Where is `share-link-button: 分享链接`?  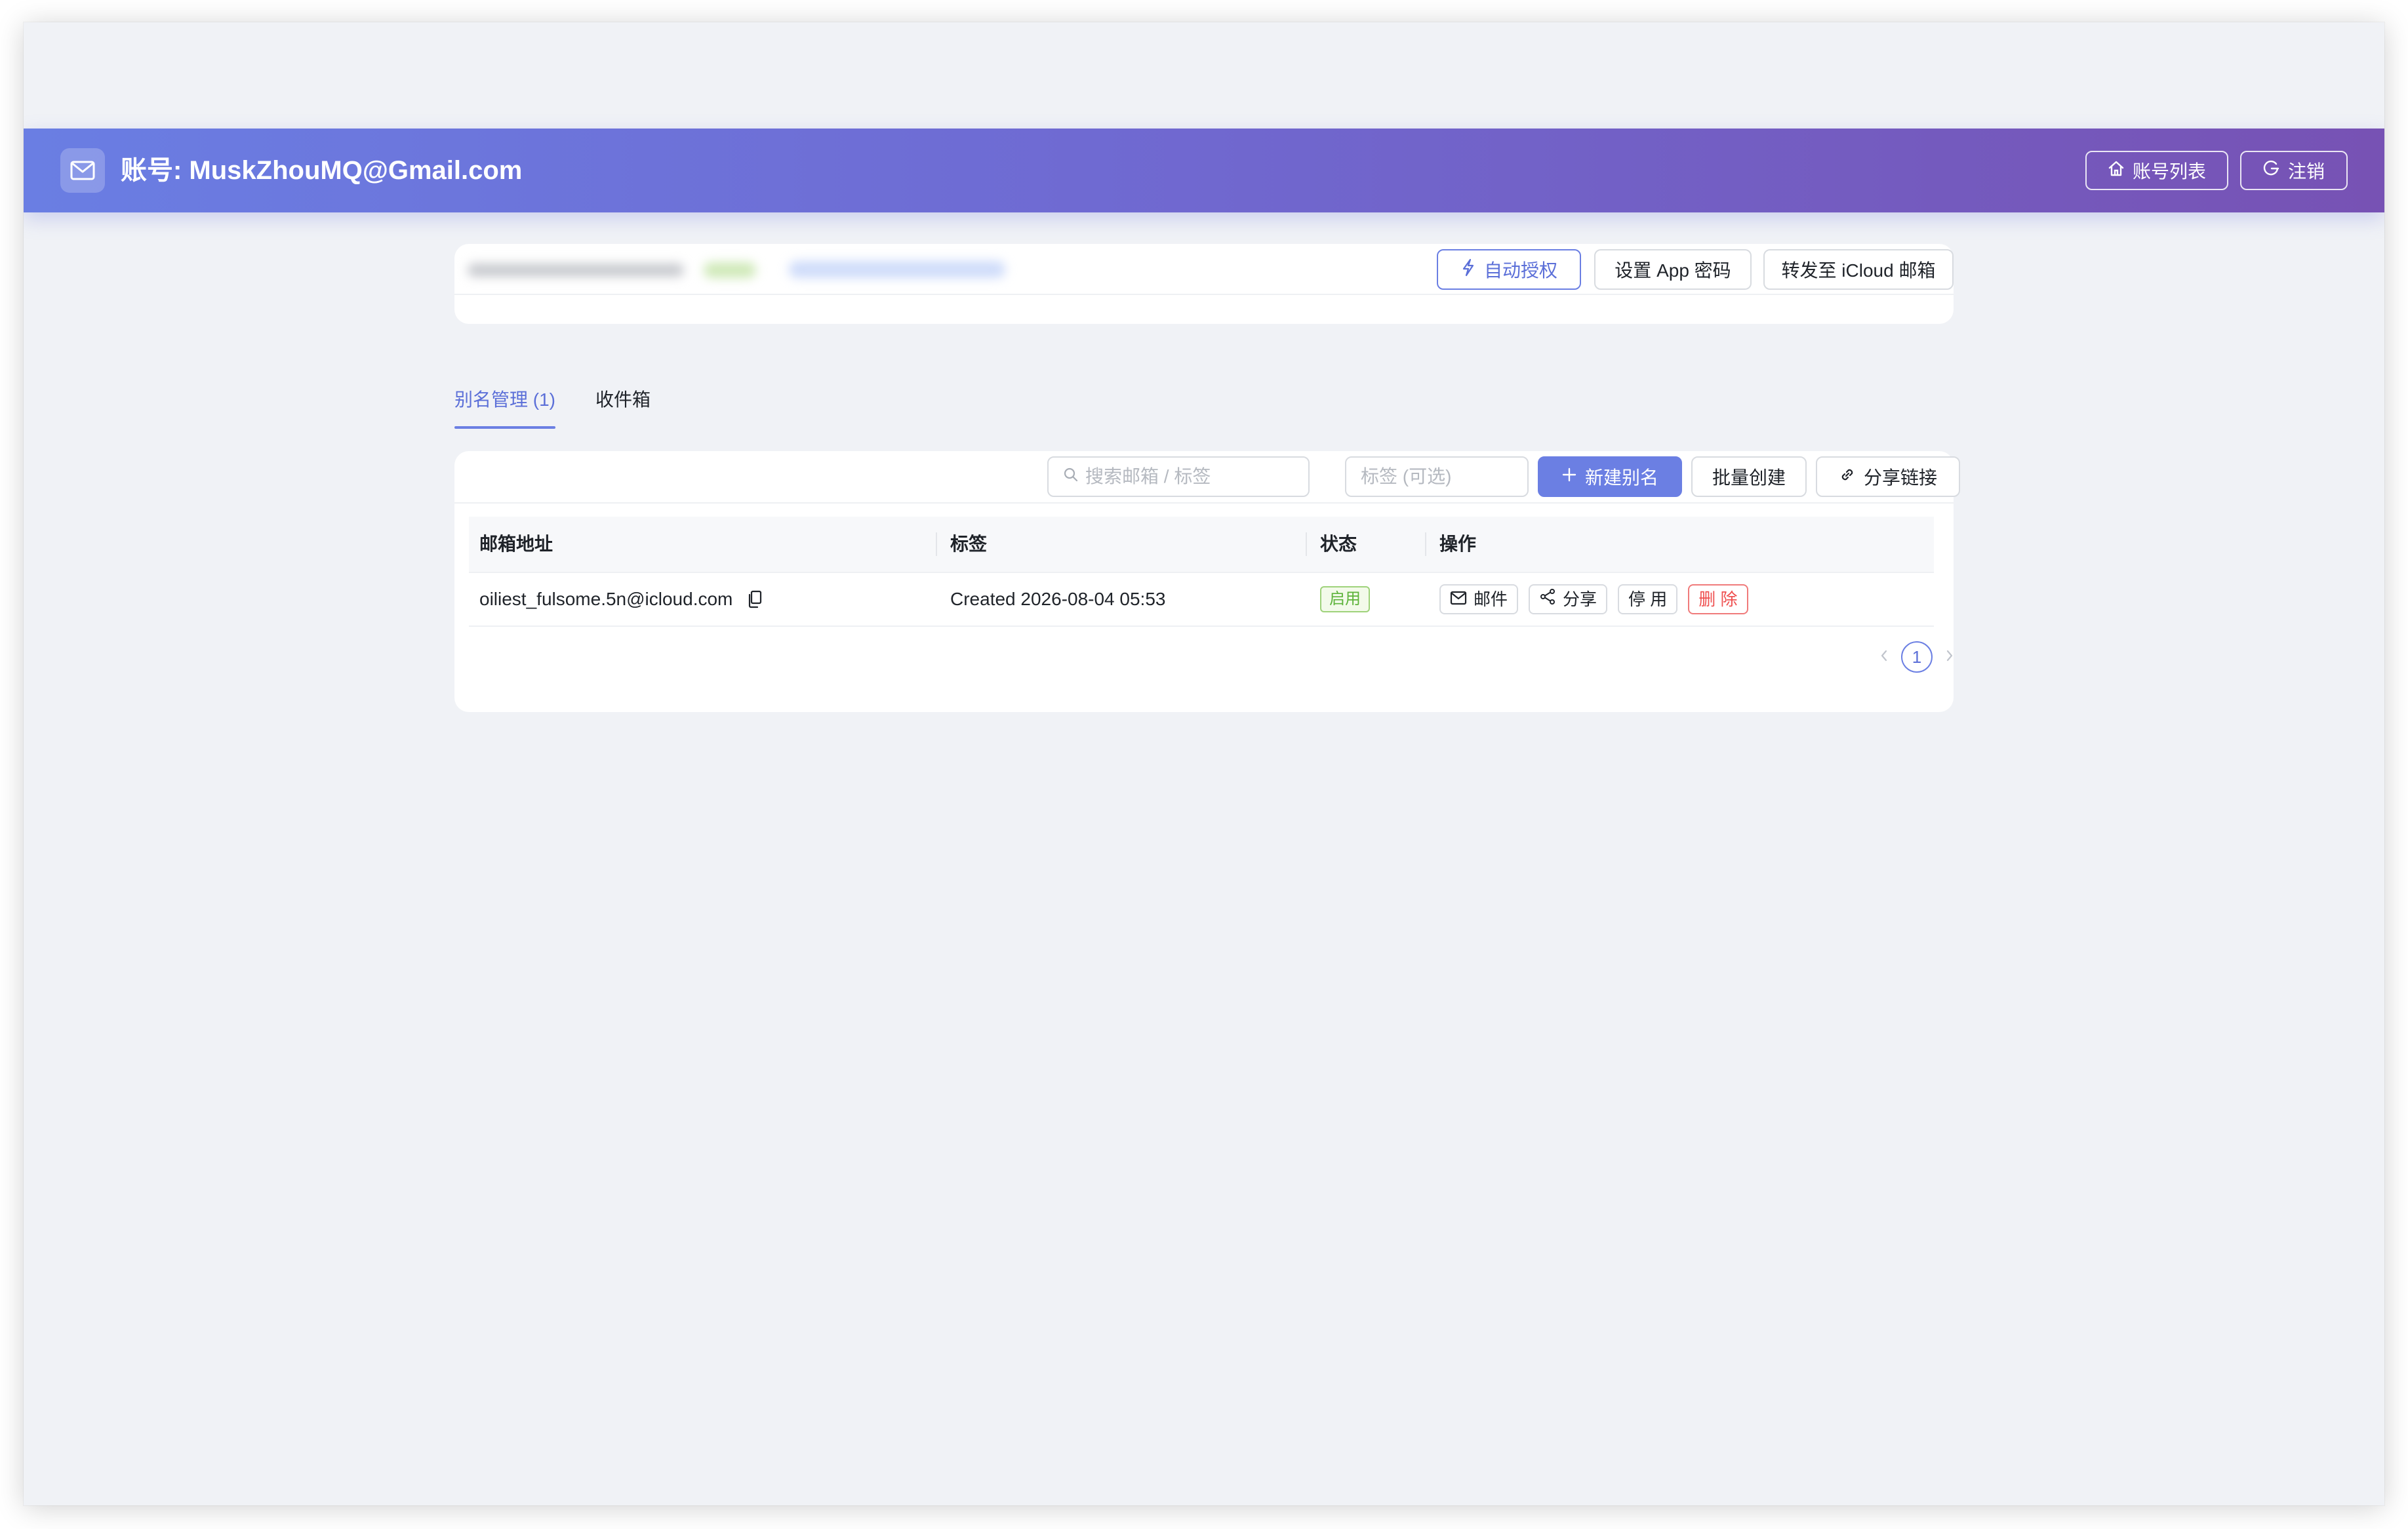 share-link-button: 分享链接 is located at coordinates (1888, 476).